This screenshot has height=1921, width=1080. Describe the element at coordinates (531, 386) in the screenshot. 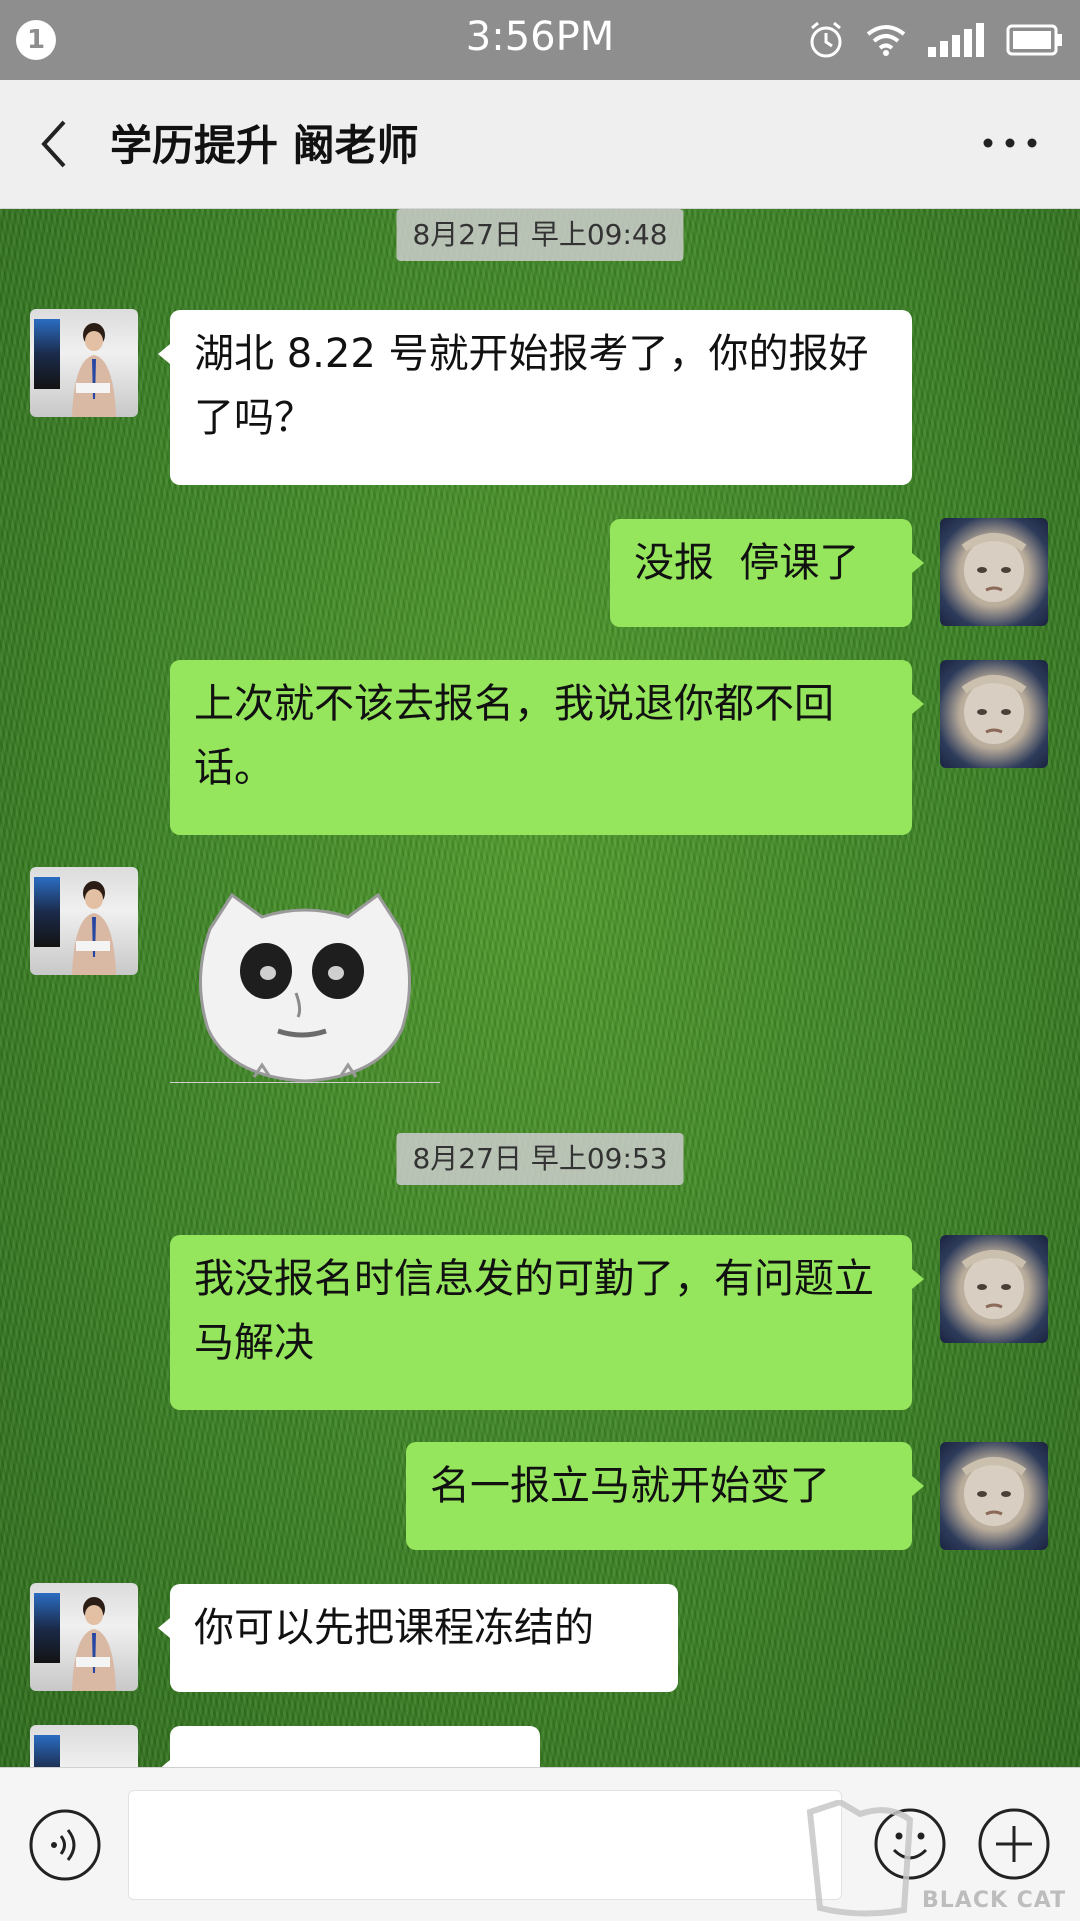

I see `message-text: 湖北 8.22 号就开始报考了，你的报好了吗？` at that location.